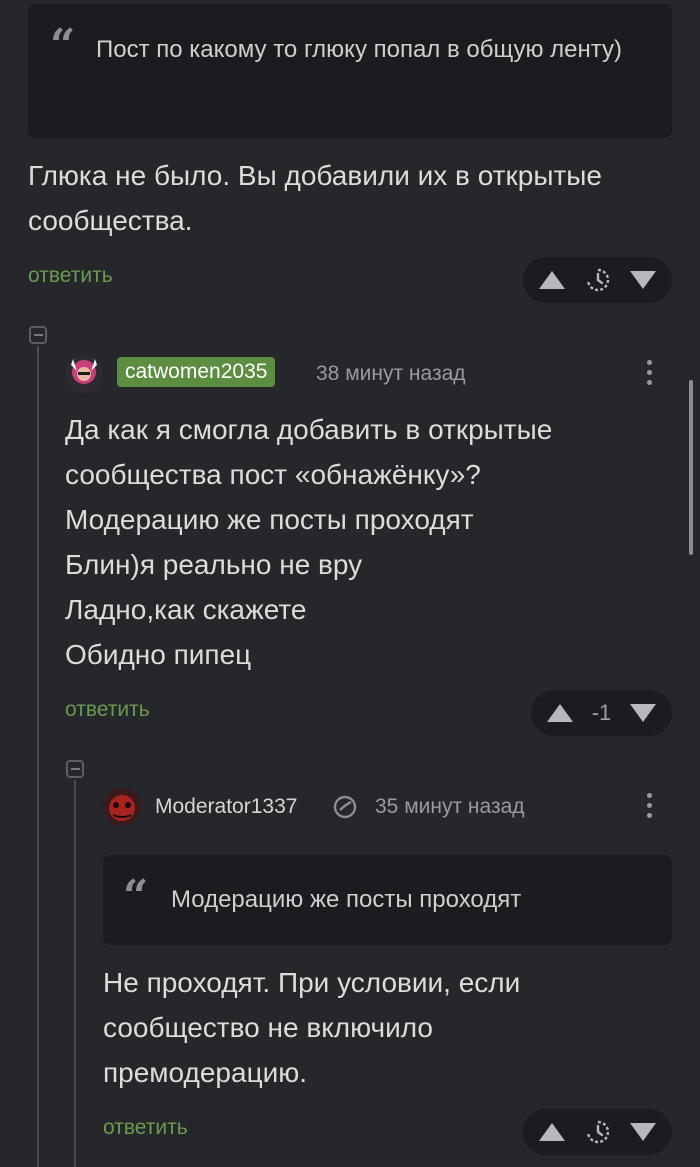  What do you see at coordinates (691, 467) in the screenshot?
I see `scrollbar` at bounding box center [691, 467].